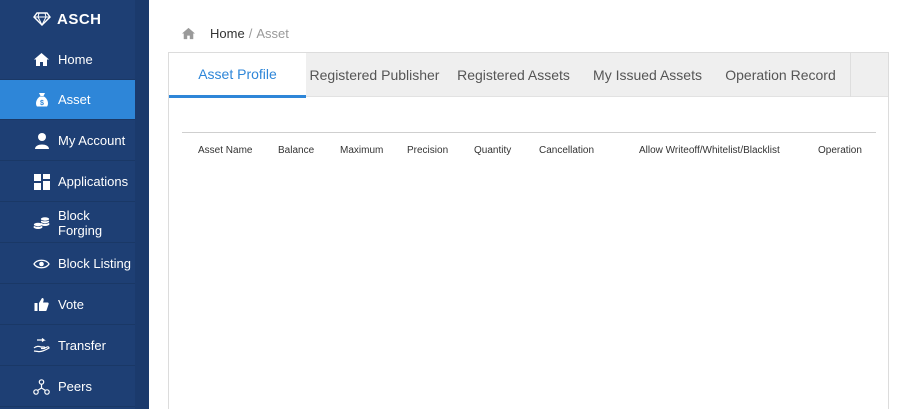  I want to click on sidebar-item-label: Peers, so click(75, 386).